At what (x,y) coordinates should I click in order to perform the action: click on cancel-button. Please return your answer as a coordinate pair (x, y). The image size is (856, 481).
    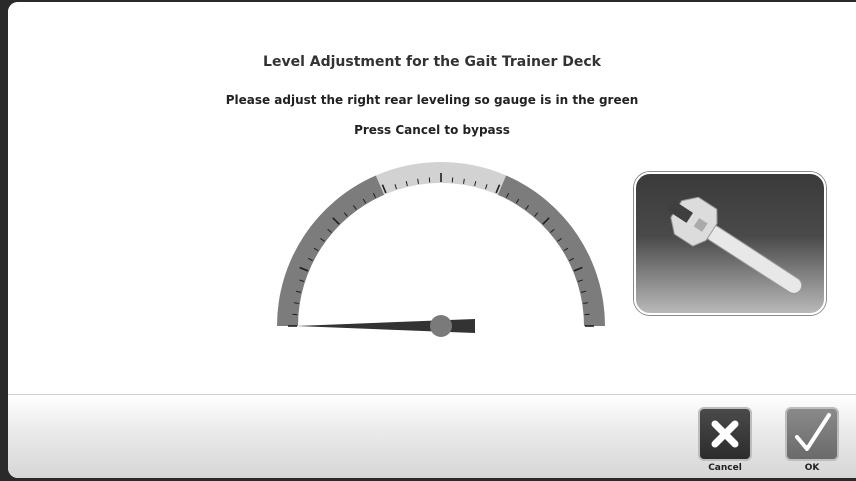
    Looking at the image, I should click on (725, 434).